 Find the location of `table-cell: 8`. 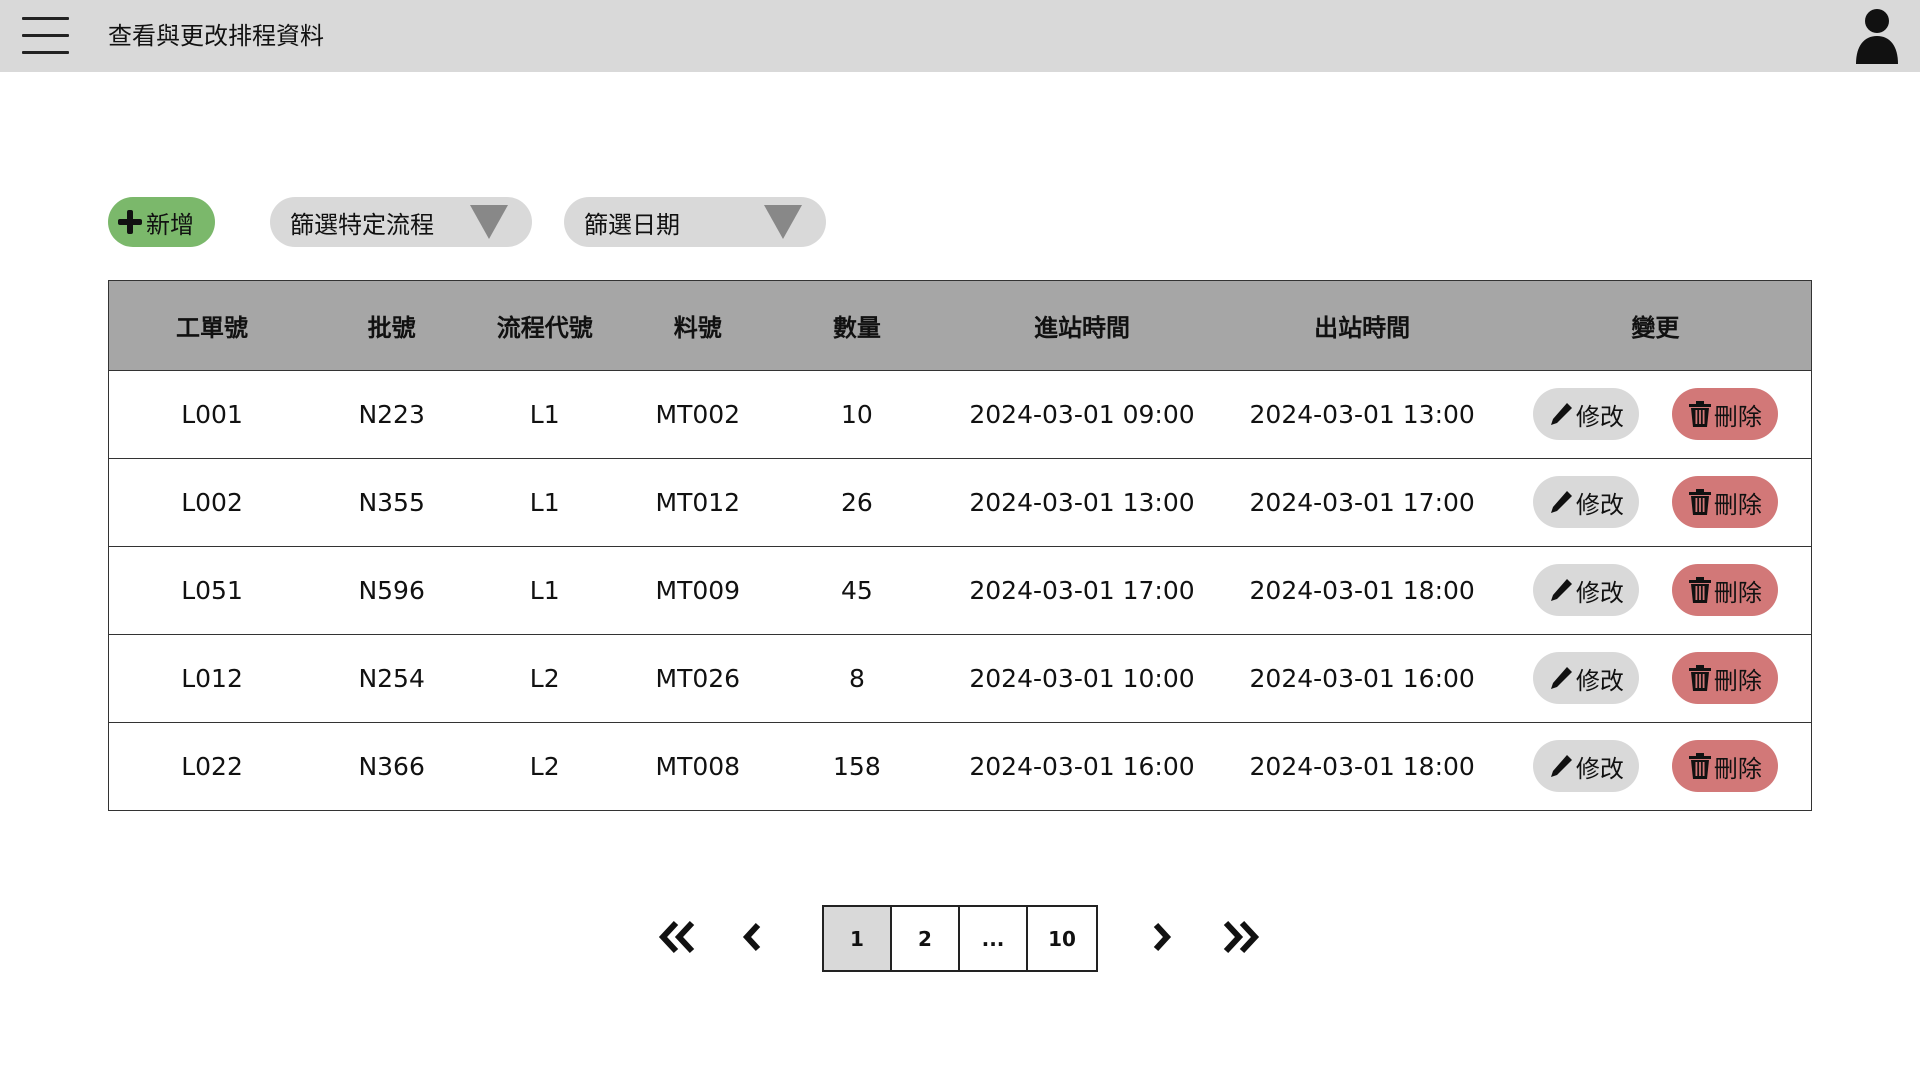

table-cell: 8 is located at coordinates (856, 678).